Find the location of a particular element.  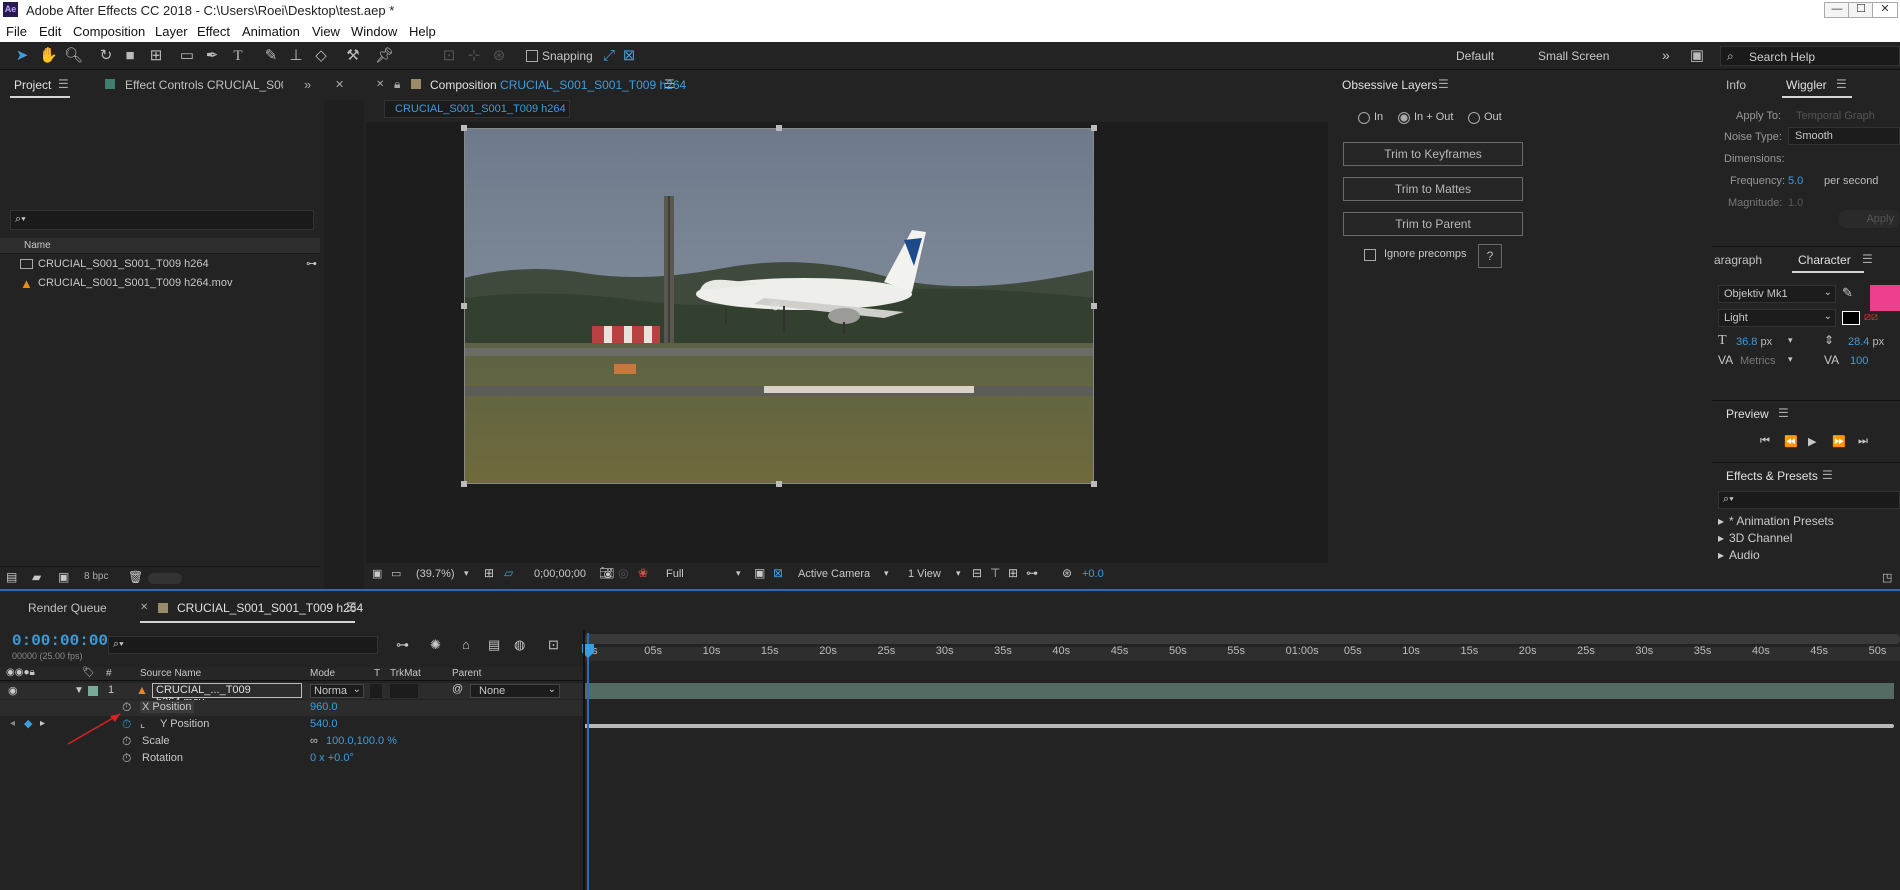

effects-search-input: ⌕▾ is located at coordinates (1809, 500).